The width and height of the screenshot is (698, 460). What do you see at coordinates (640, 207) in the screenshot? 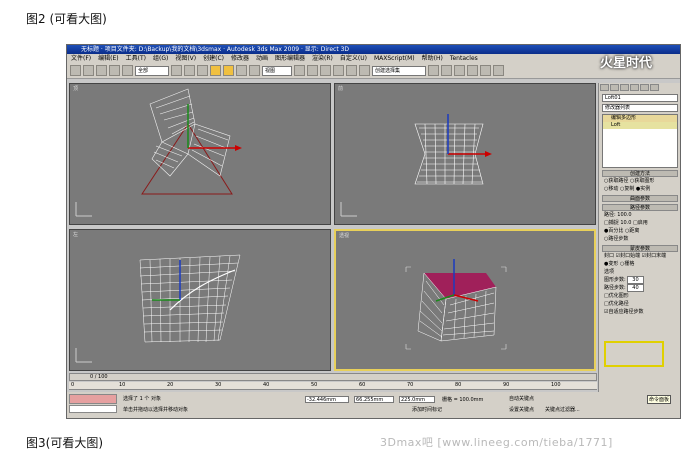
I see `rollout-path-params: 路径参数` at bounding box center [640, 207].